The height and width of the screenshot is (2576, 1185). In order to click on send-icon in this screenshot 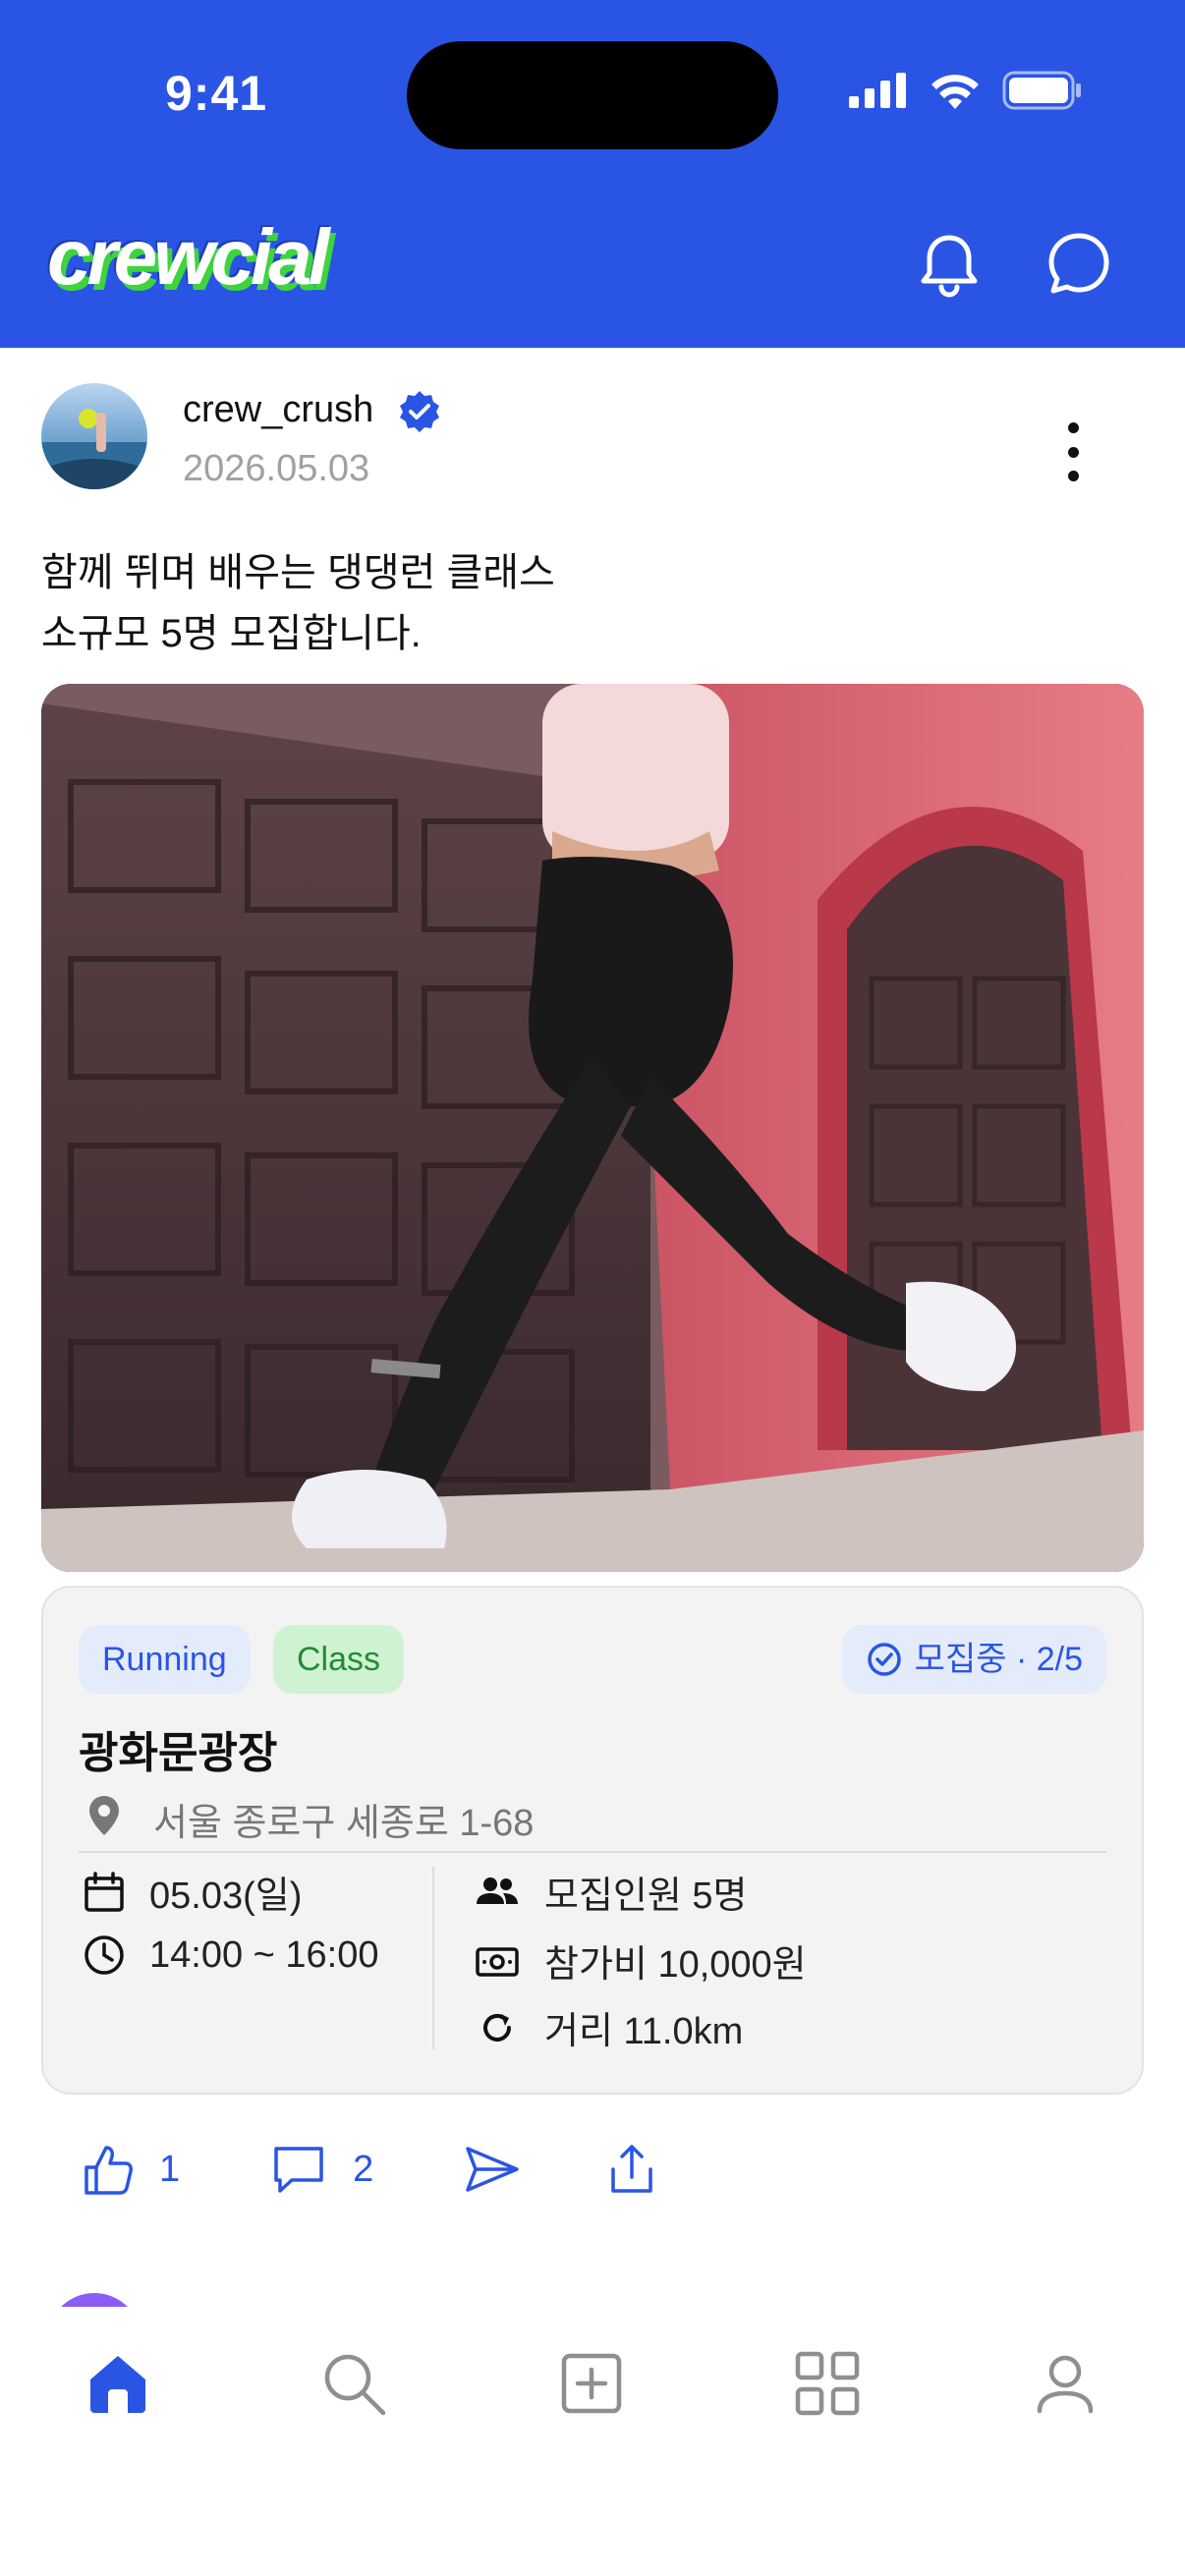, I will do `click(493, 2169)`.